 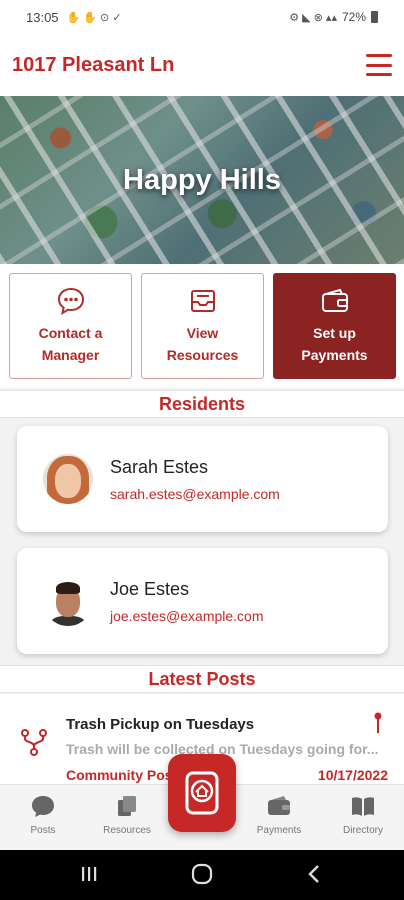 I want to click on recents-icon, so click(x=89, y=874).